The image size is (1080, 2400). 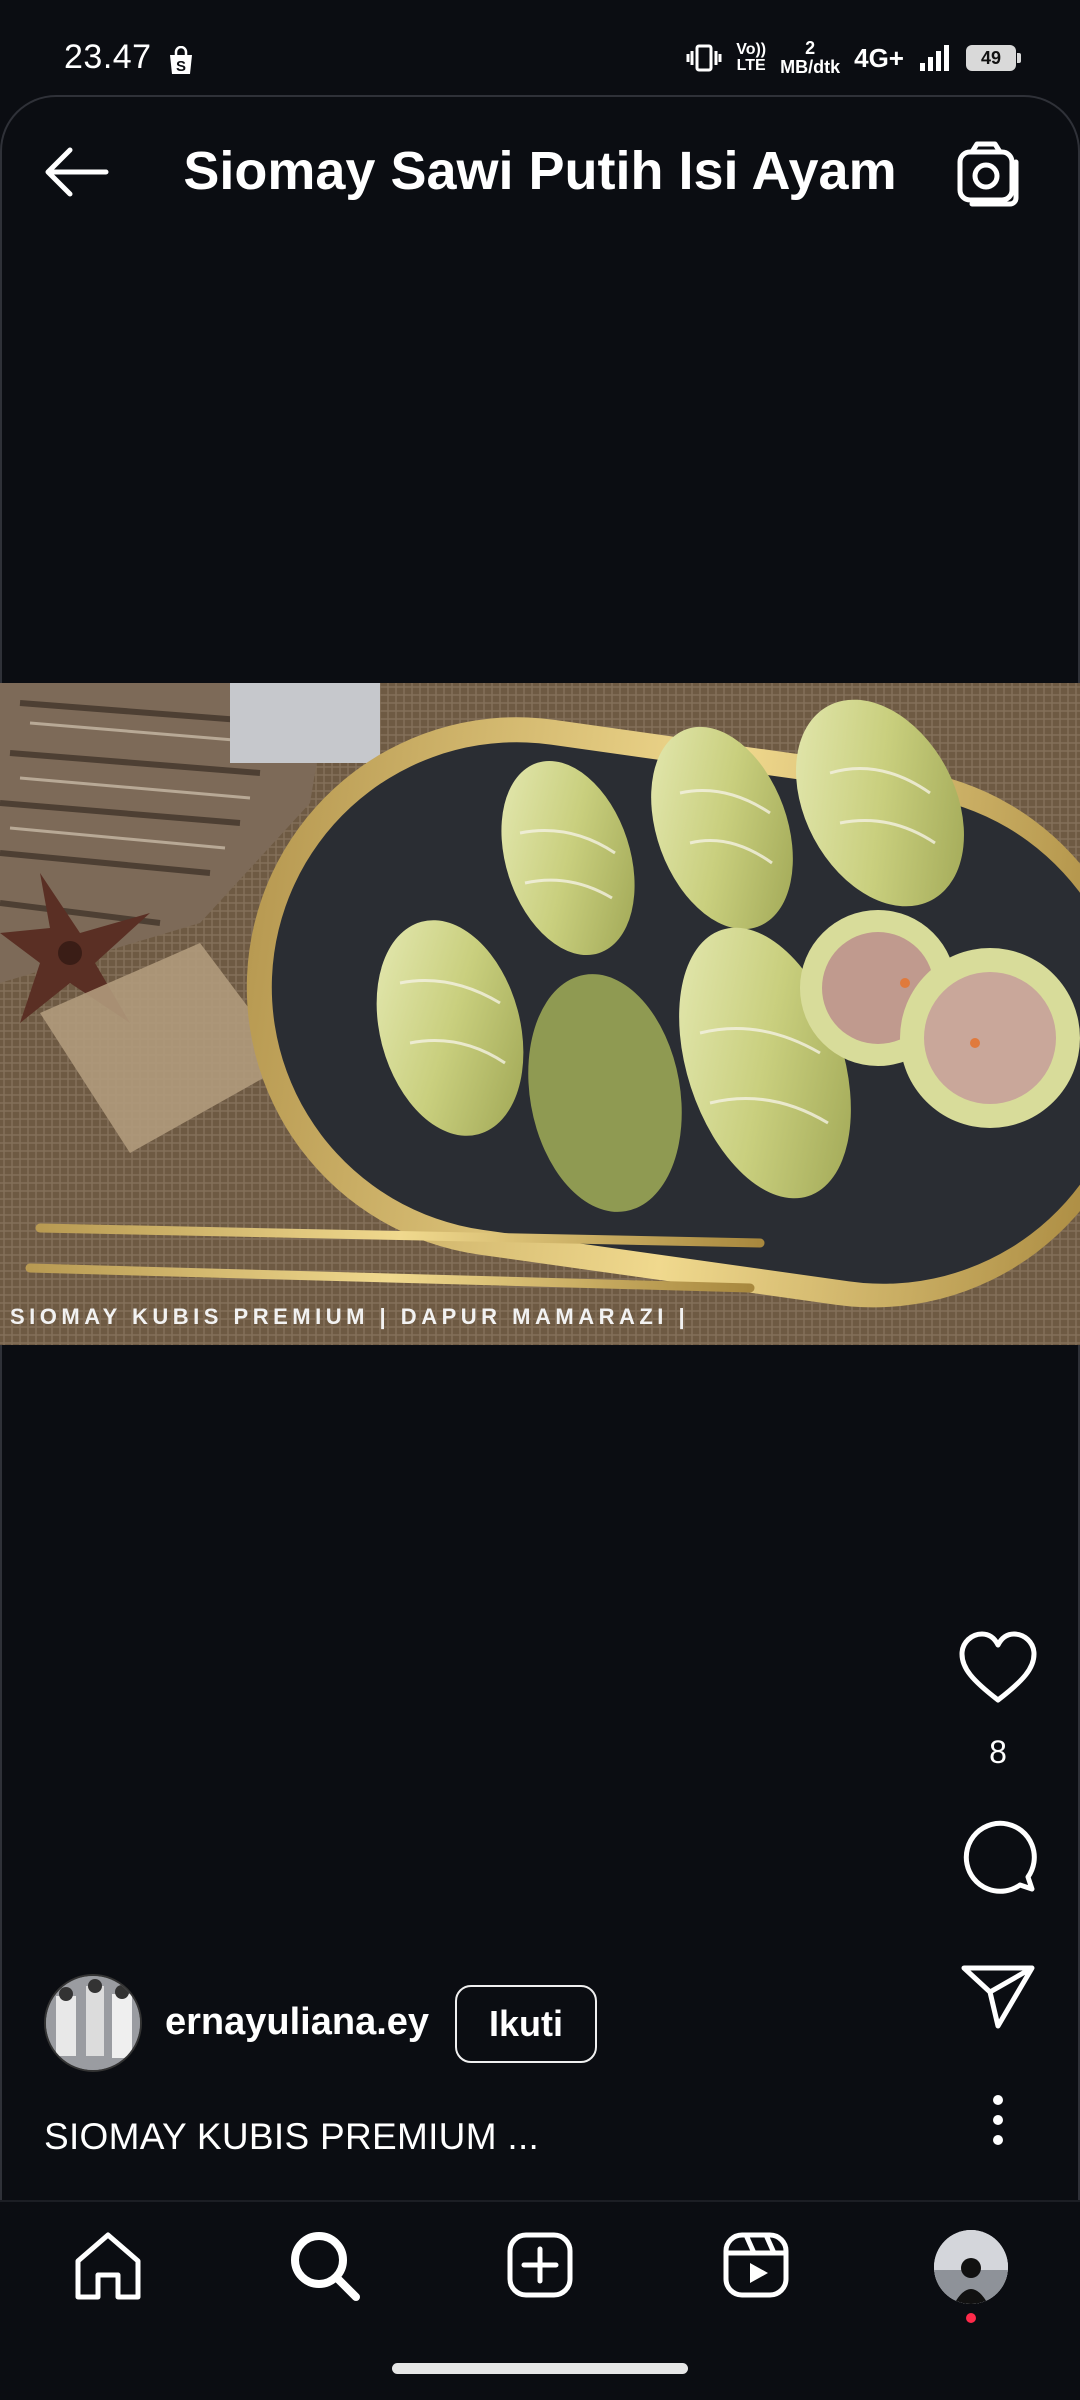 I want to click on home-icon, so click(x=108, y=2265).